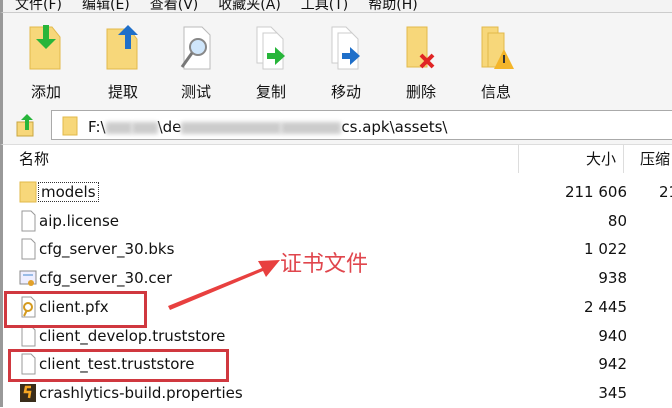  Describe the element at coordinates (224, 285) in the screenshot. I see `annotation-arrow` at that location.